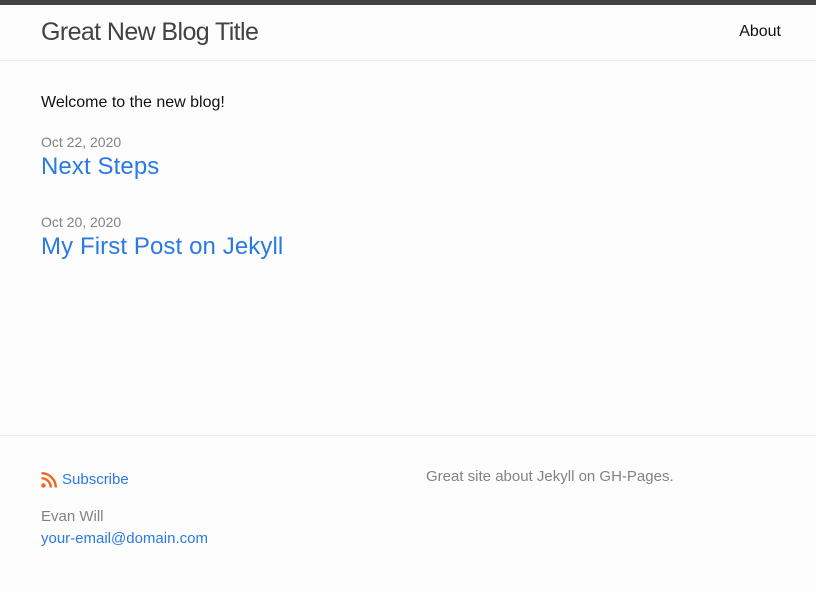  Describe the element at coordinates (221, 480) in the screenshot. I see `subscribe-row: Subscribe` at that location.